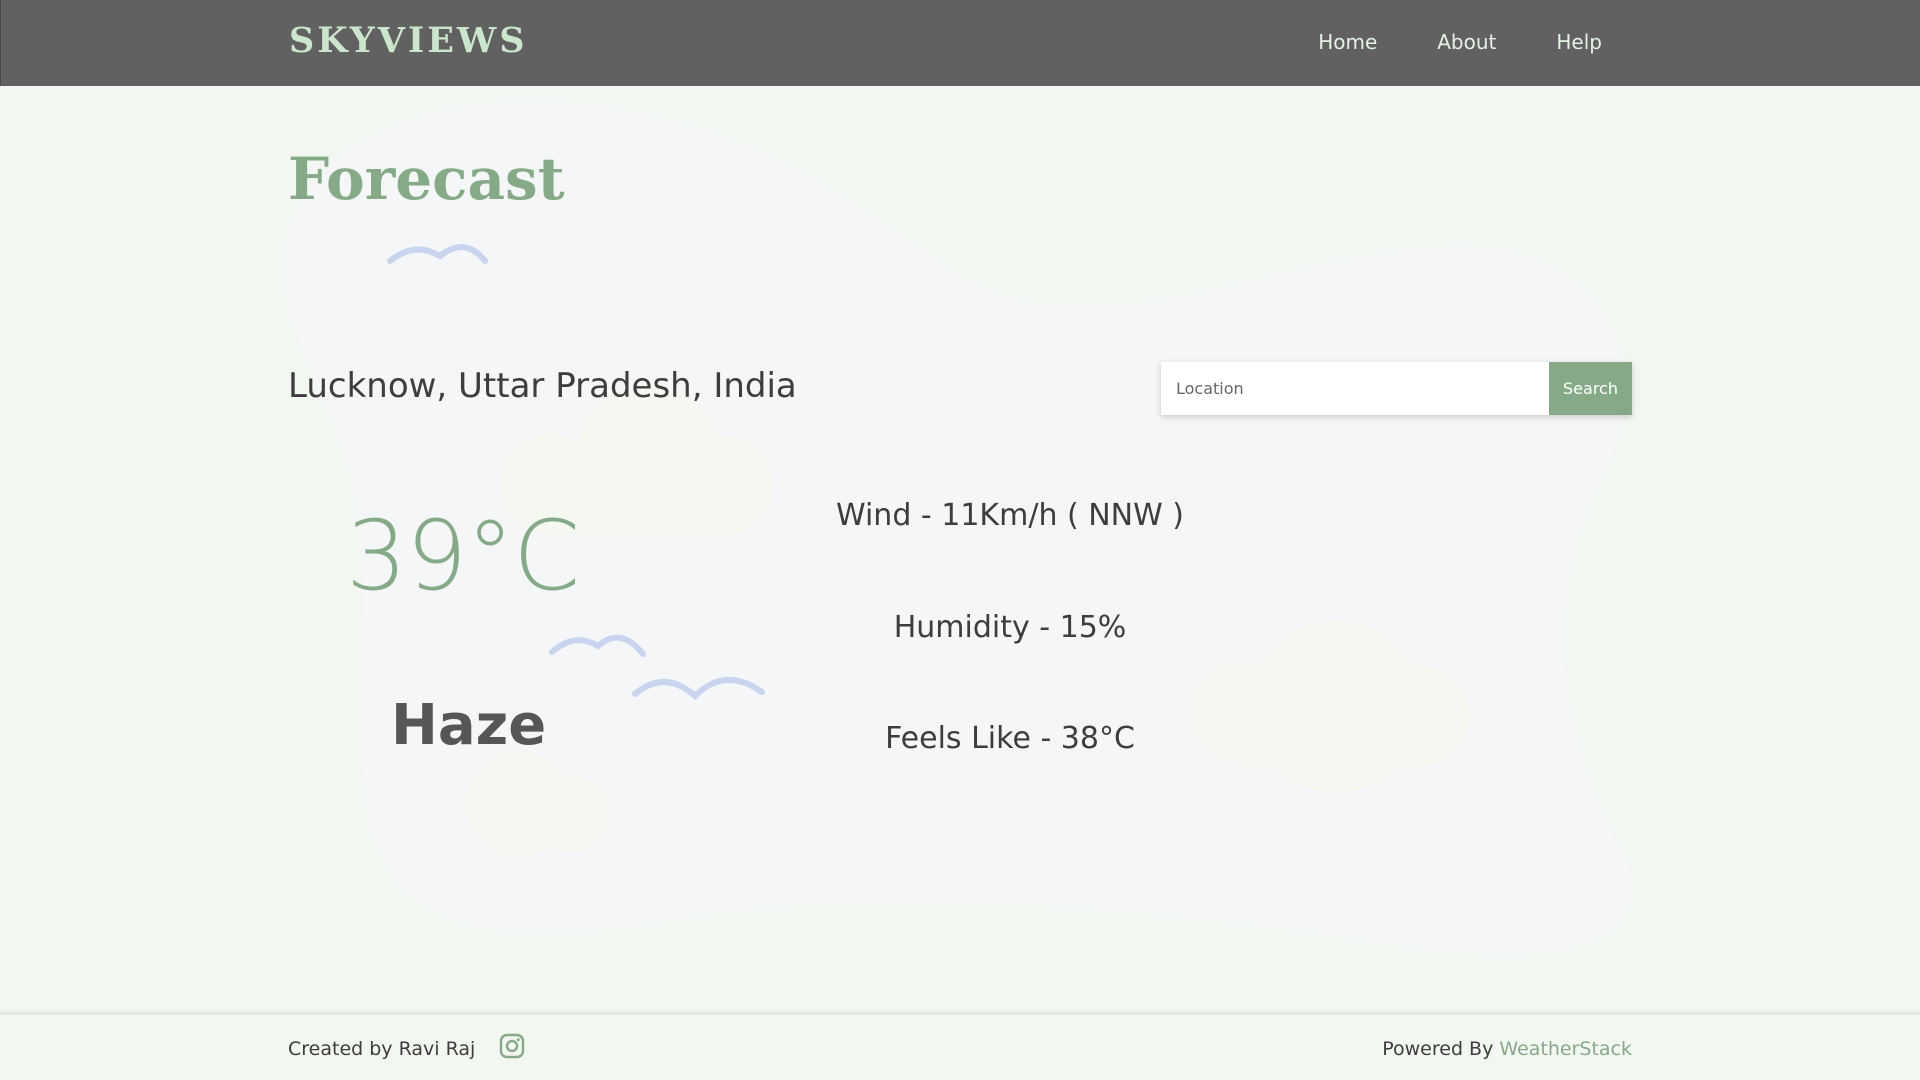  Describe the element at coordinates (469, 725) in the screenshot. I see `weather-condition: Haze` at that location.